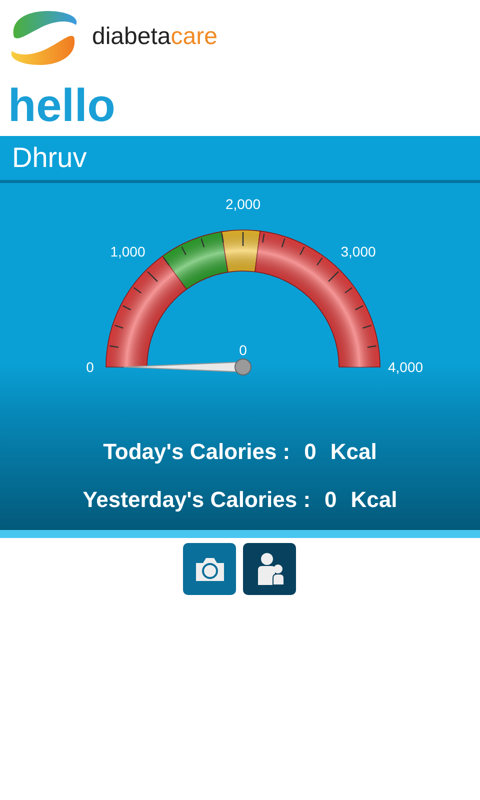 This screenshot has height=800, width=480. I want to click on needle-value: 0, so click(243, 350).